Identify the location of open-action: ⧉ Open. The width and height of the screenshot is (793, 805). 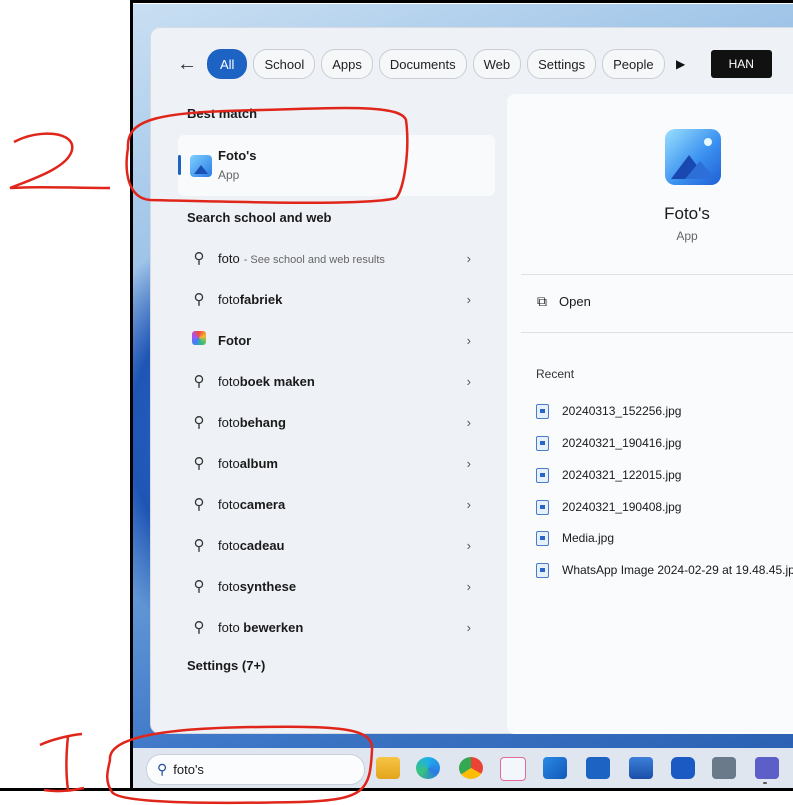
(564, 301).